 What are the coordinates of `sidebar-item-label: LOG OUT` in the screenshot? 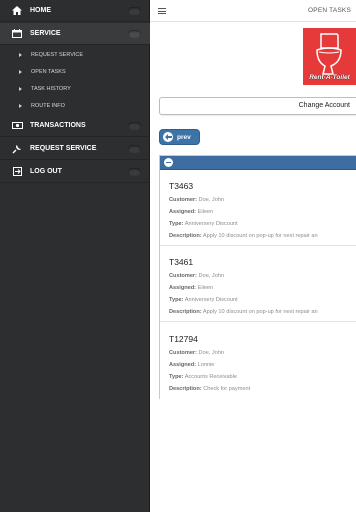 It's located at (46, 171).